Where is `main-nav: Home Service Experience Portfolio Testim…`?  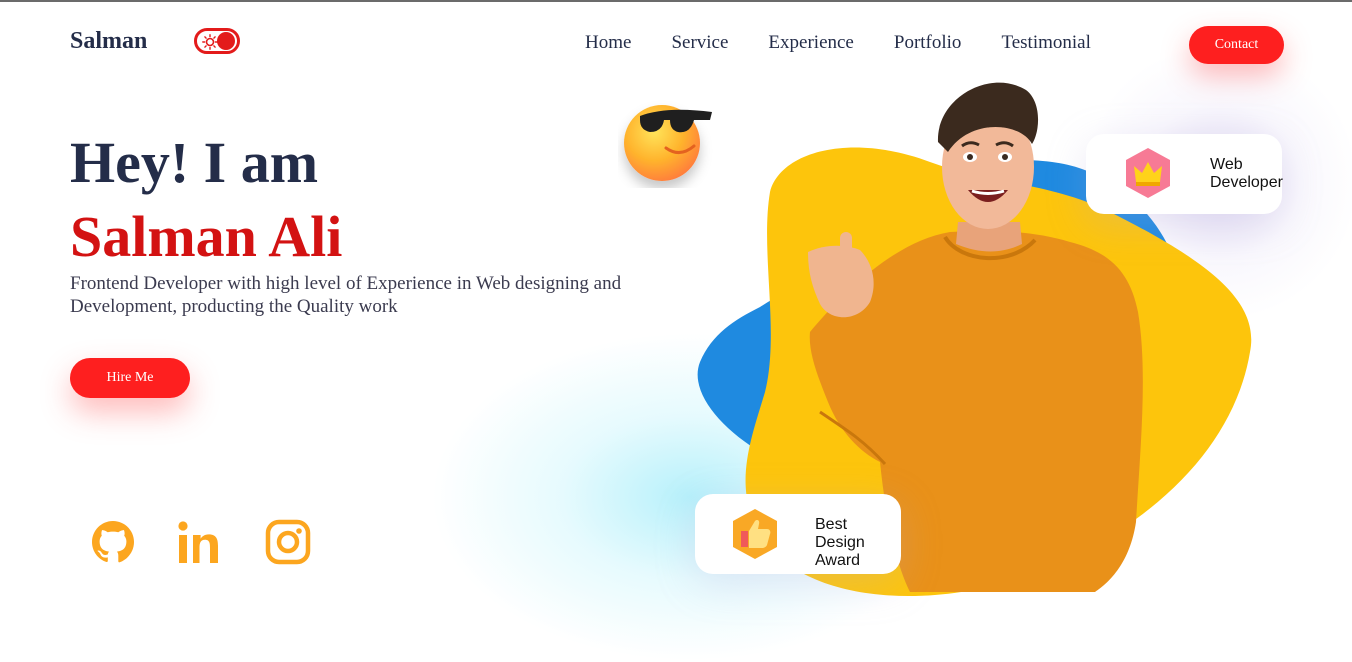
main-nav: Home Service Experience Portfolio Testim… is located at coordinates (838, 43).